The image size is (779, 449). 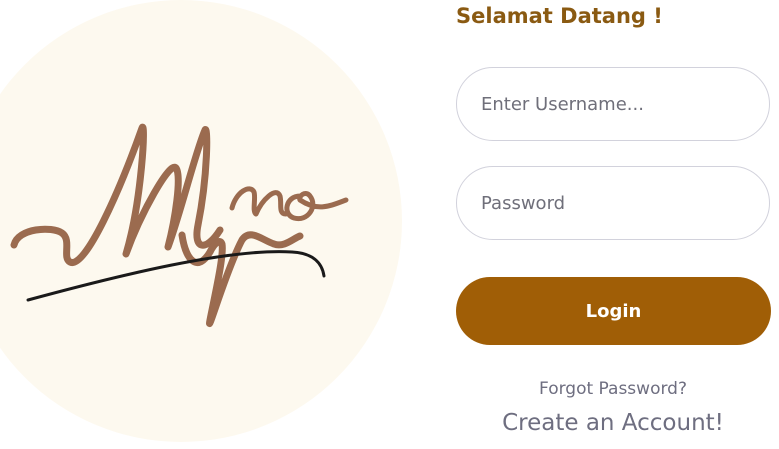 I want to click on welcome-title: Selamat Datang !, so click(x=559, y=16).